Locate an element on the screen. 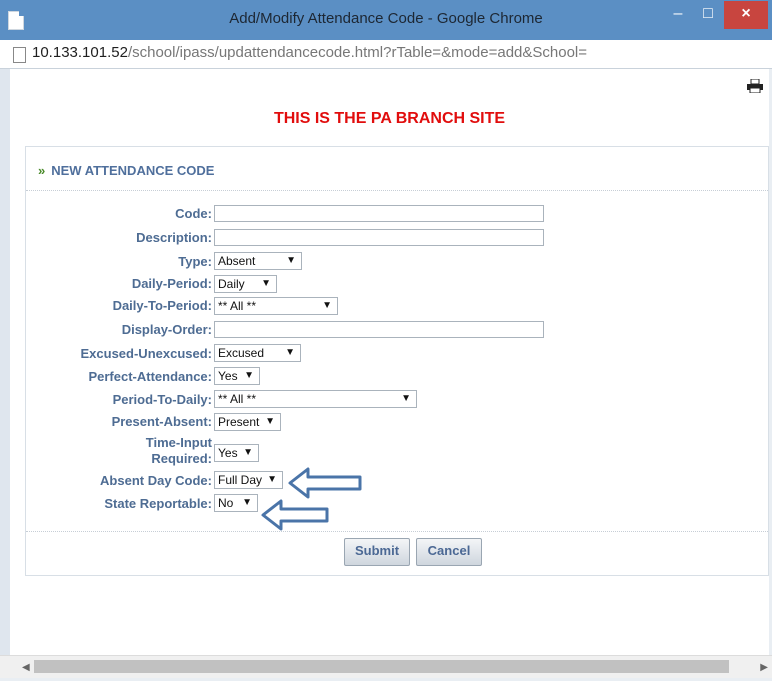 The image size is (772, 681). panel-title-text: NEW ATTENDANCE CODE is located at coordinates (133, 170).